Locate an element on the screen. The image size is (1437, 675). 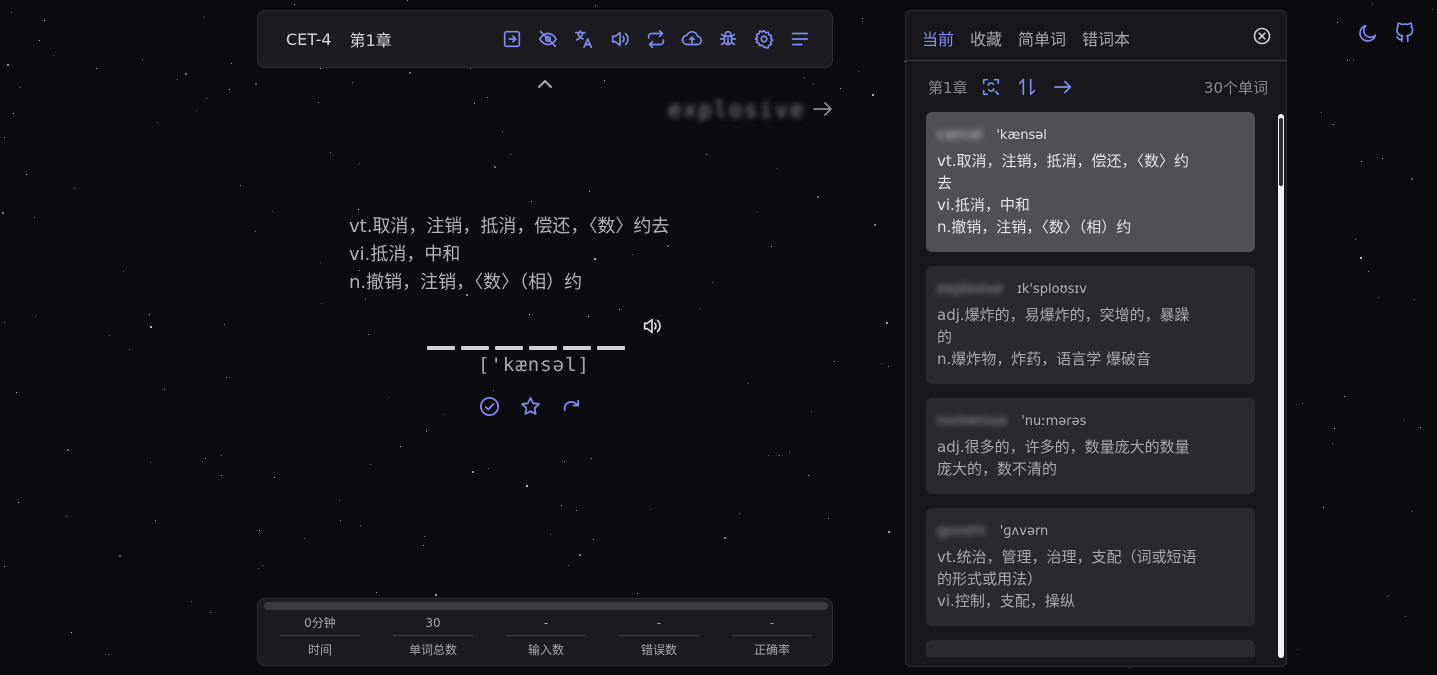
progress-bar is located at coordinates (546, 606).